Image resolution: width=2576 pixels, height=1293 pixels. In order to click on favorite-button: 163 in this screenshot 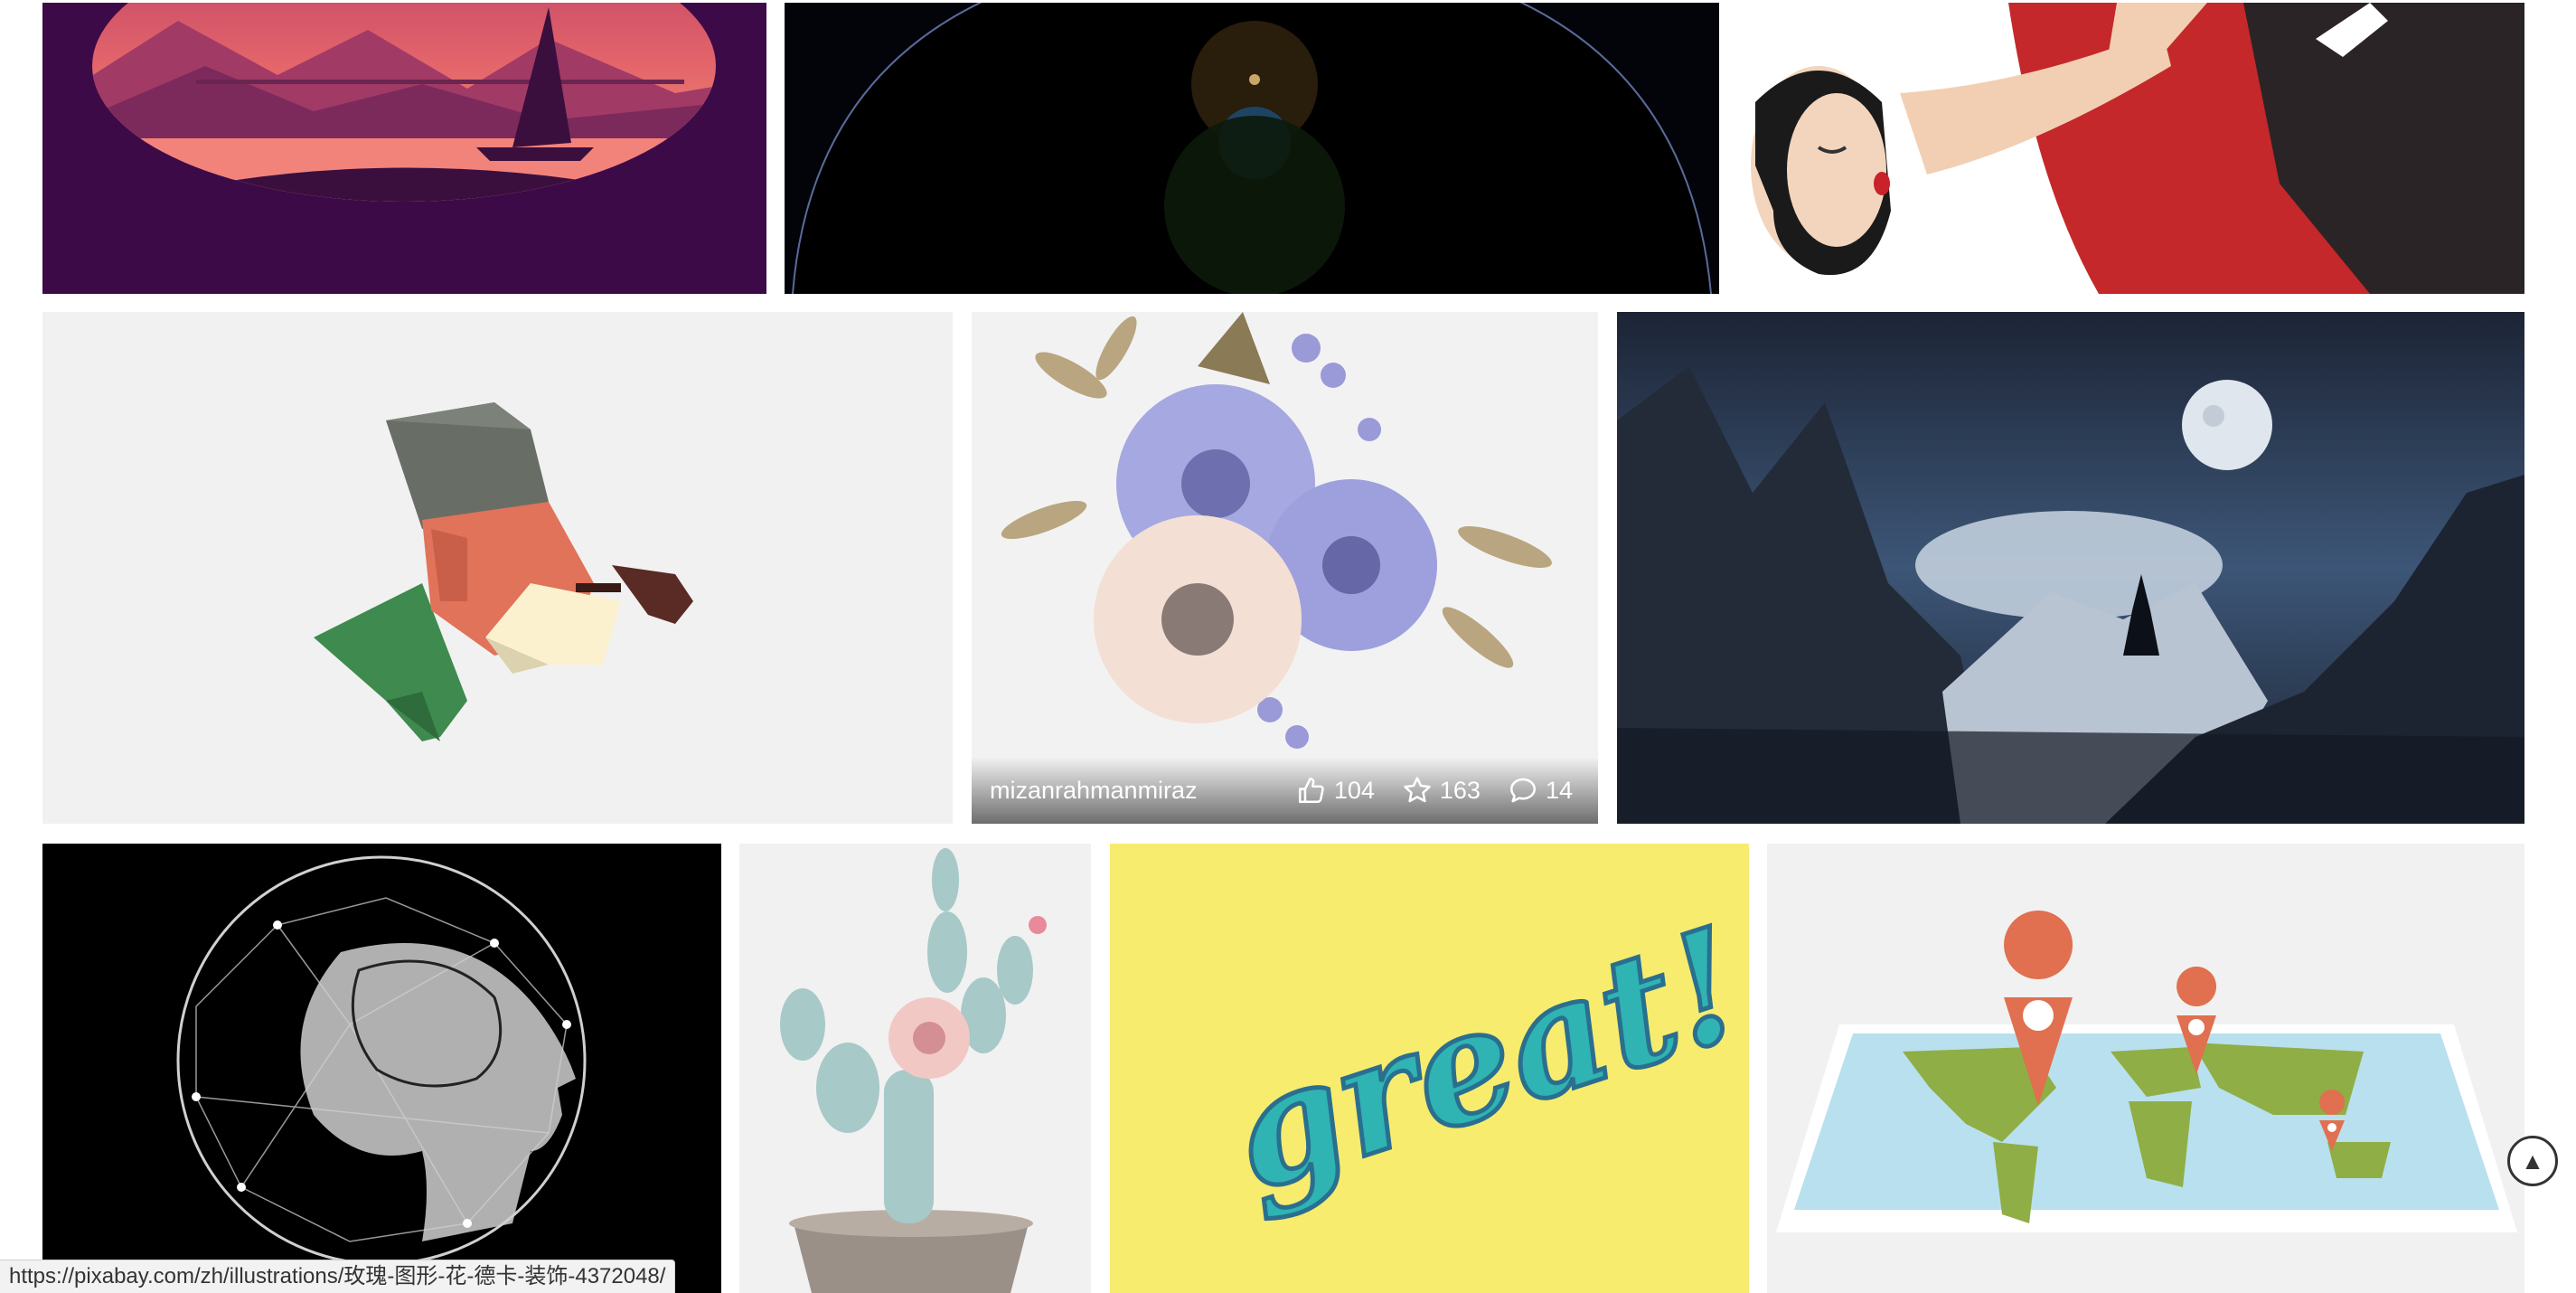, I will do `click(1441, 790)`.